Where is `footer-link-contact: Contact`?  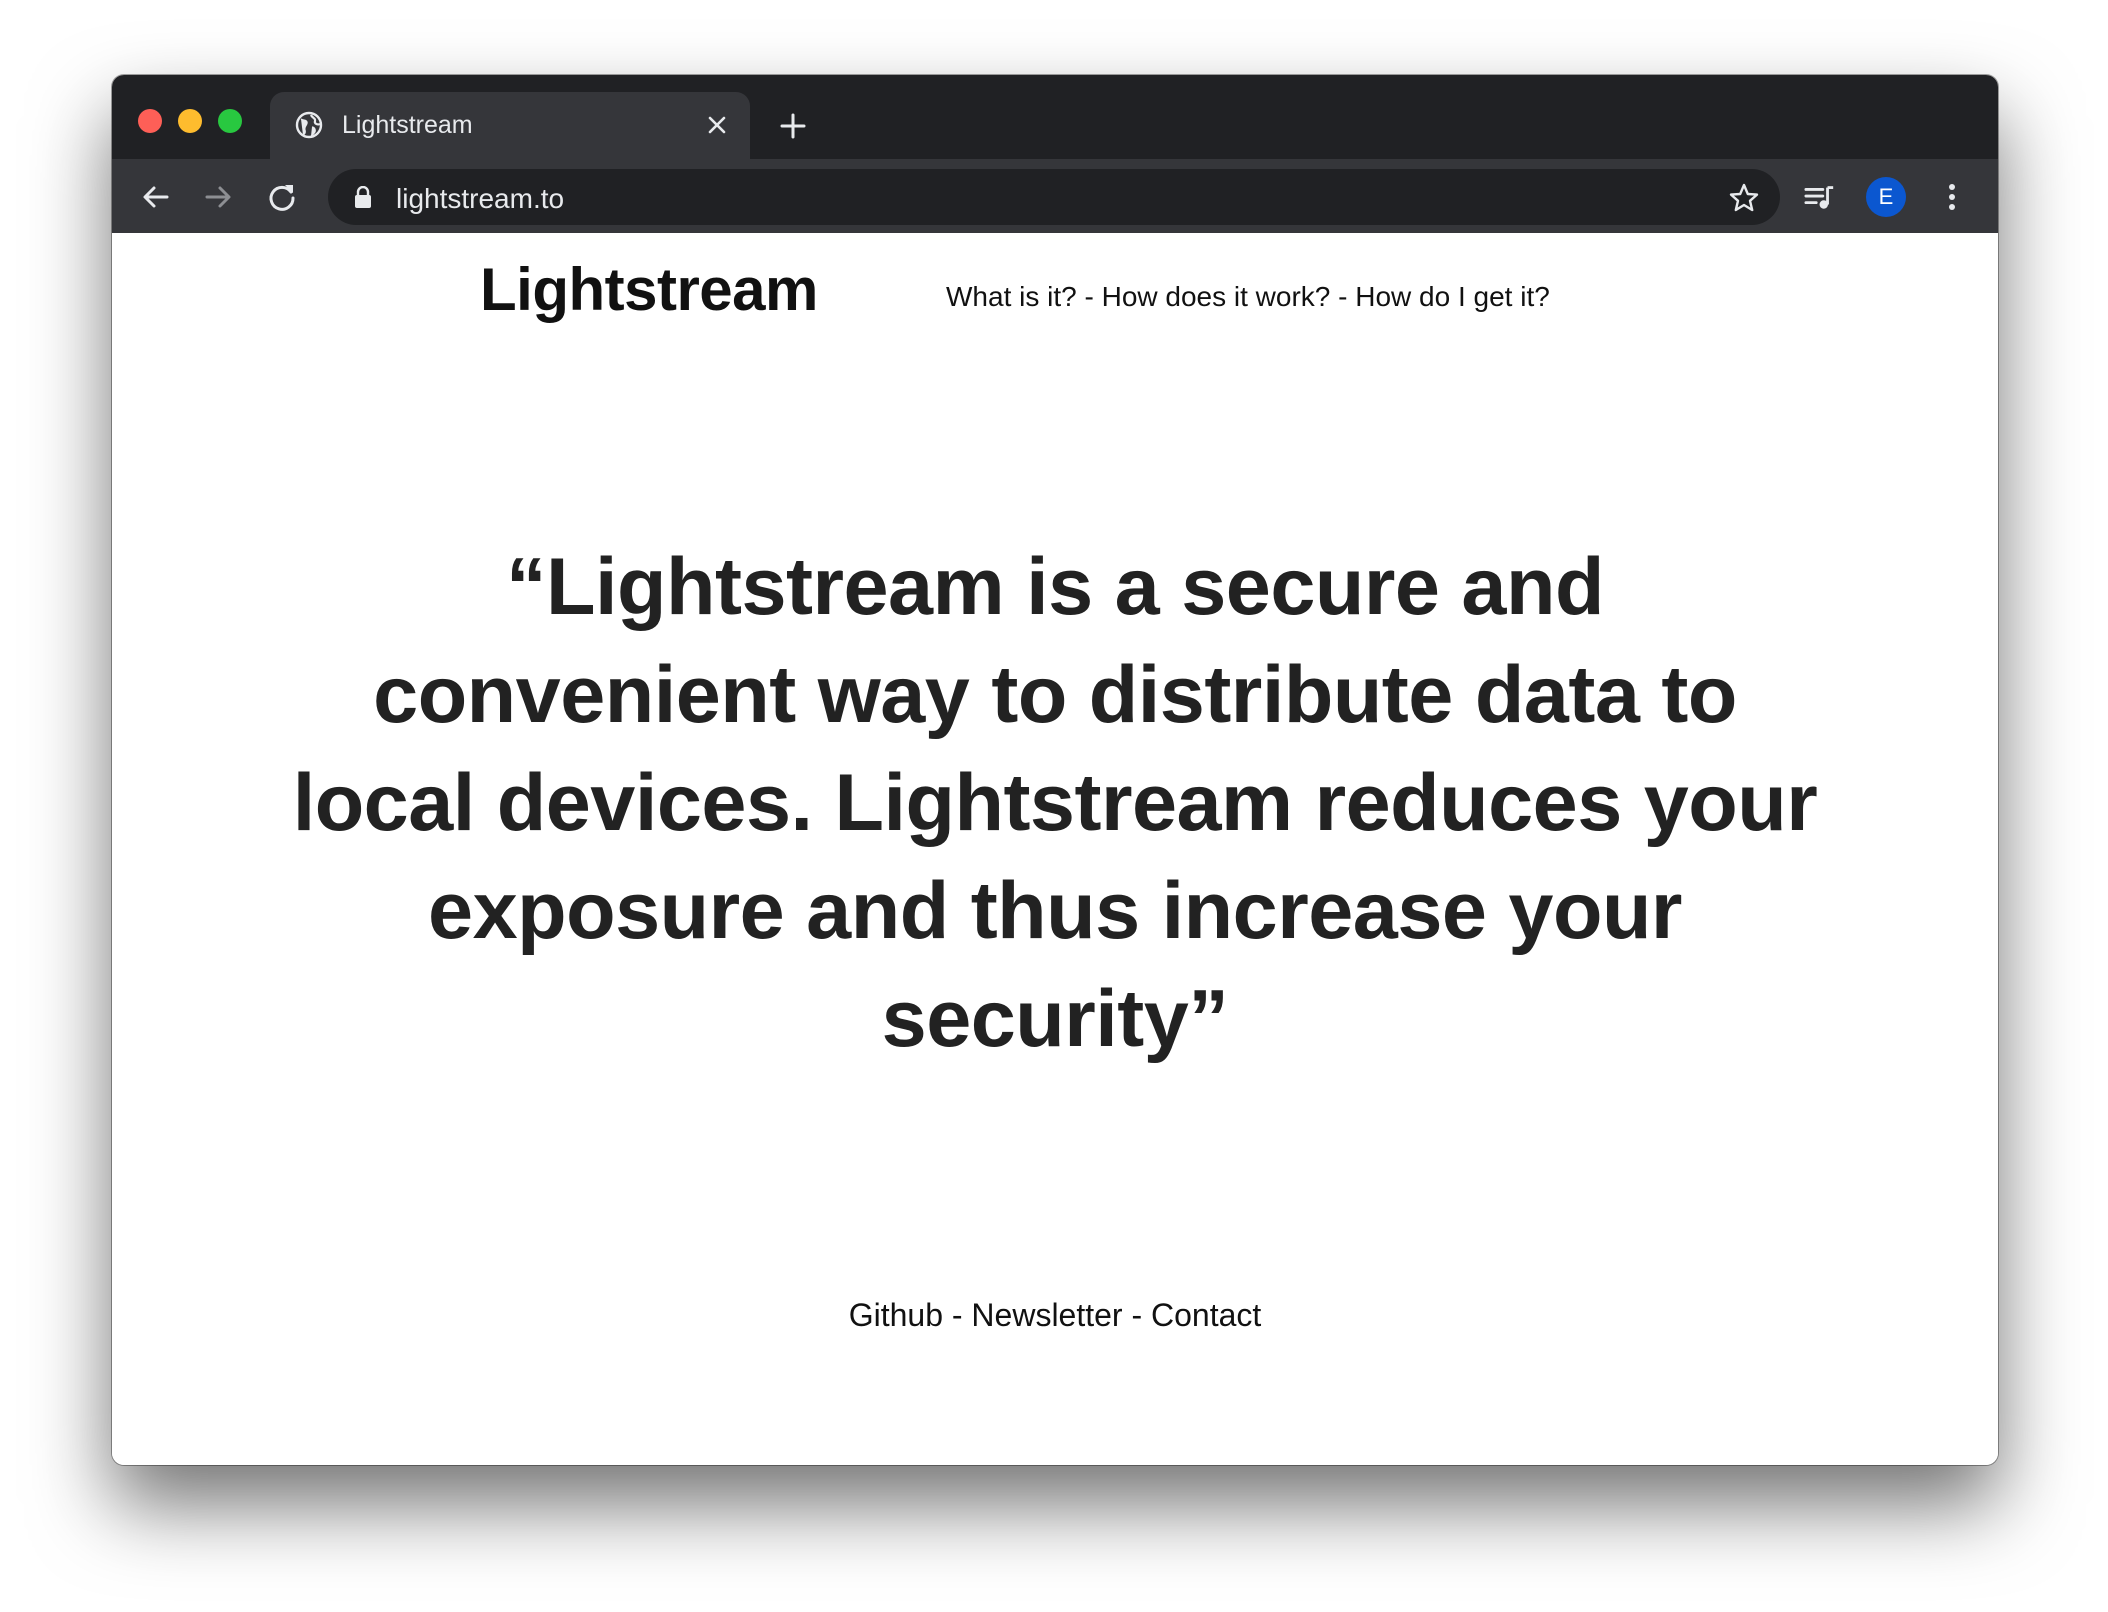 footer-link-contact: Contact is located at coordinates (1206, 1315).